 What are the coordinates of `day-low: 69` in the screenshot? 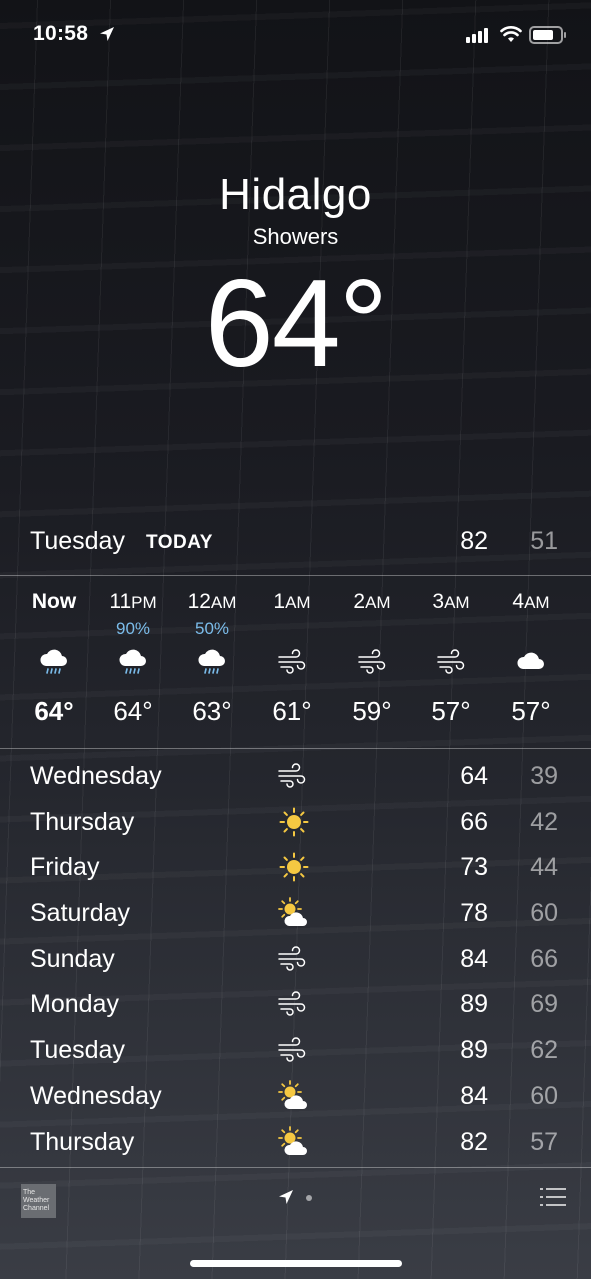 It's located at (544, 1004).